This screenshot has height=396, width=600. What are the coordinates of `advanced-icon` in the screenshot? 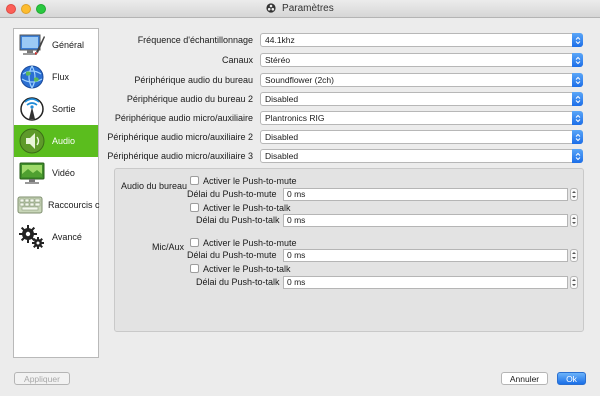 It's located at (32, 237).